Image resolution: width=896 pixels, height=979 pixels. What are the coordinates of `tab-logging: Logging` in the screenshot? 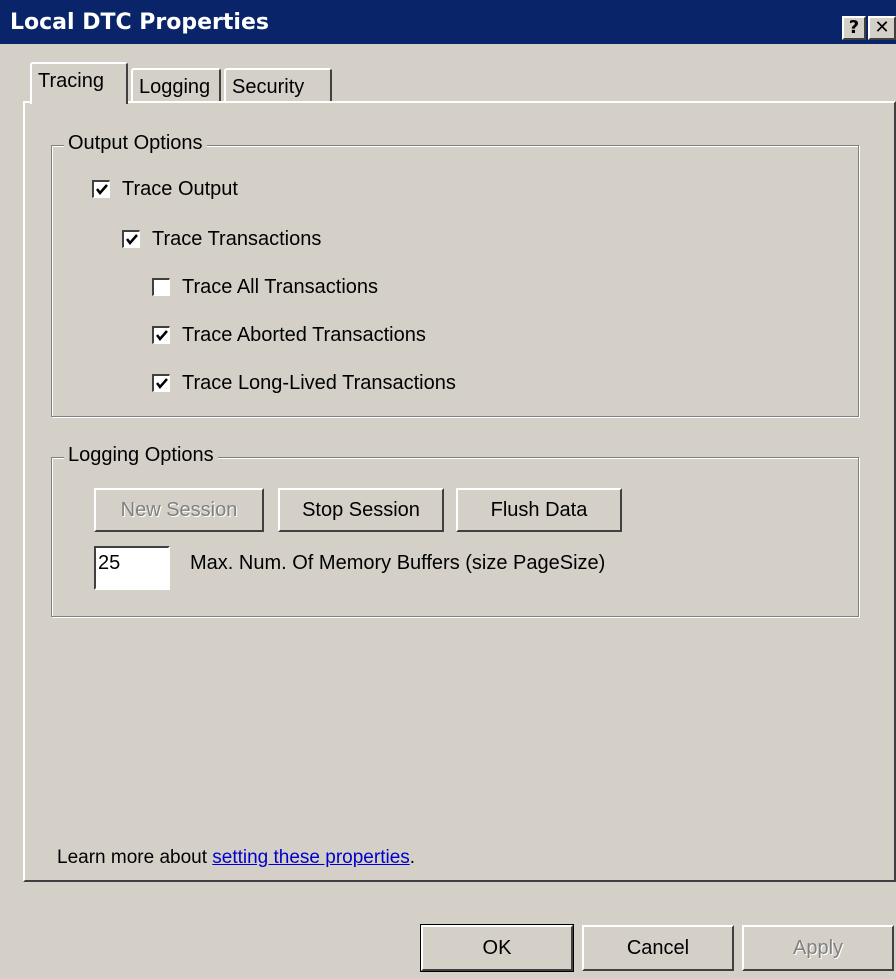 It's located at (176, 86).